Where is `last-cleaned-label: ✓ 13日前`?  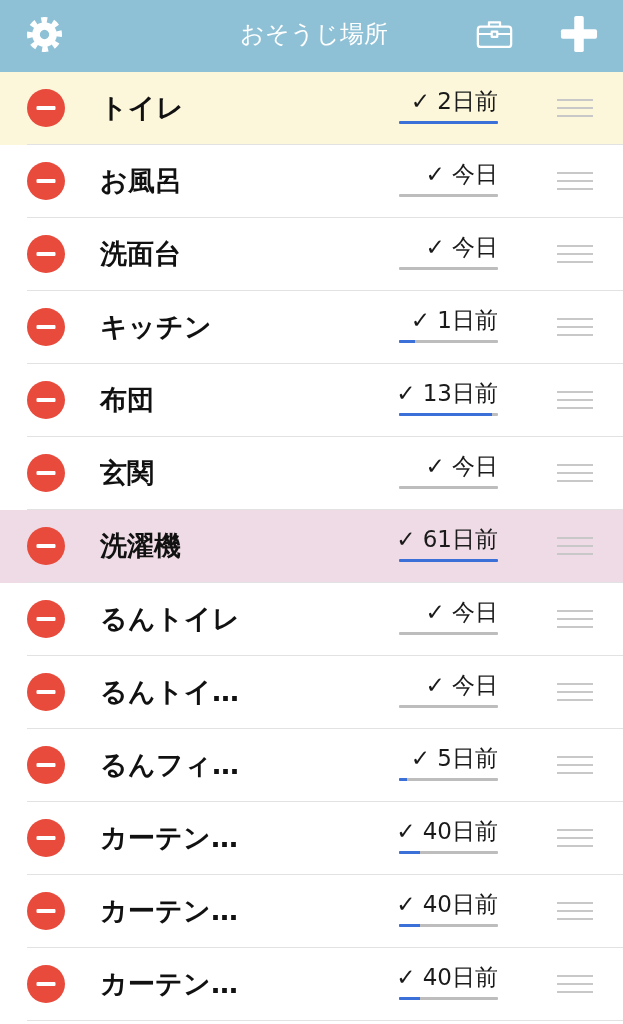 last-cleaned-label: ✓ 13日前 is located at coordinates (447, 393).